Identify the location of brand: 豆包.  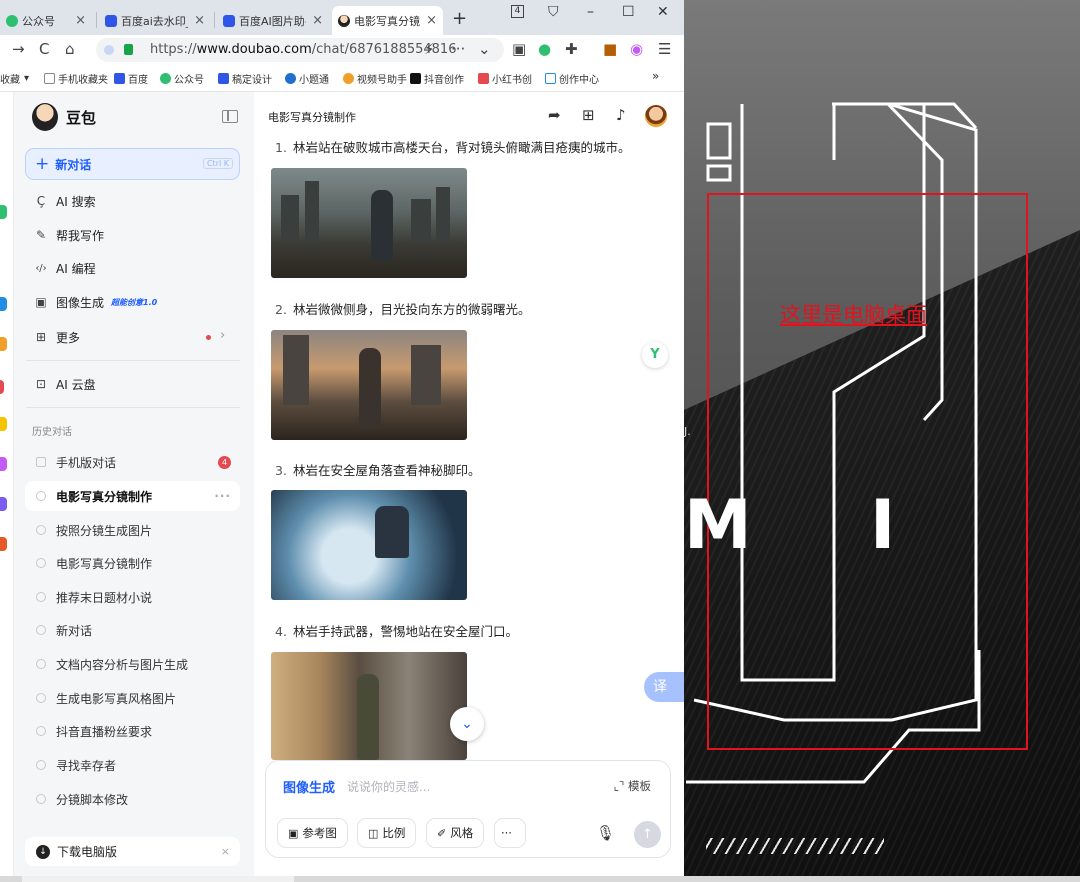
(64, 117).